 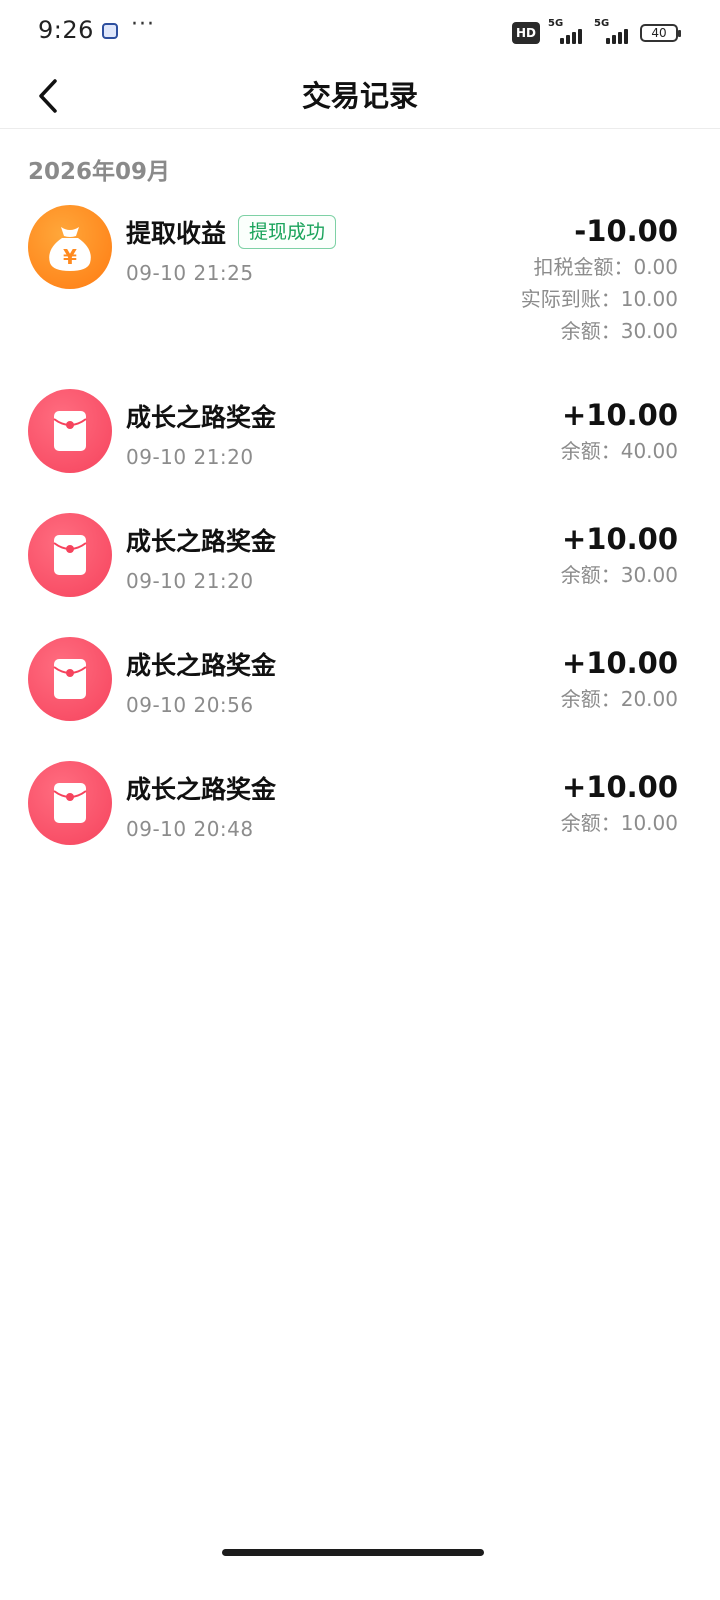 I want to click on status-badge: 提现成功, so click(x=287, y=232).